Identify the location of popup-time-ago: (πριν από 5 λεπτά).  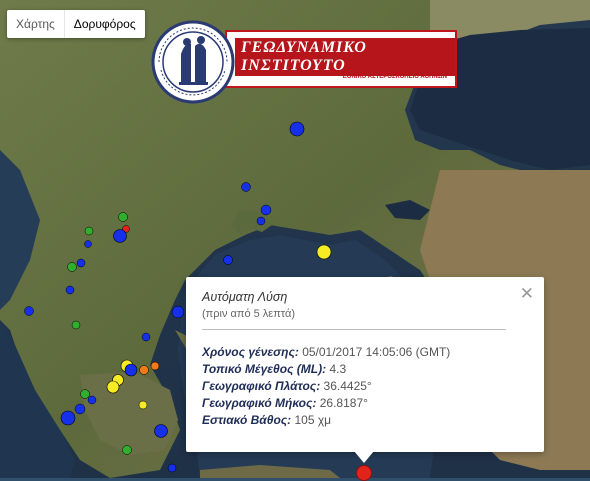
(249, 314).